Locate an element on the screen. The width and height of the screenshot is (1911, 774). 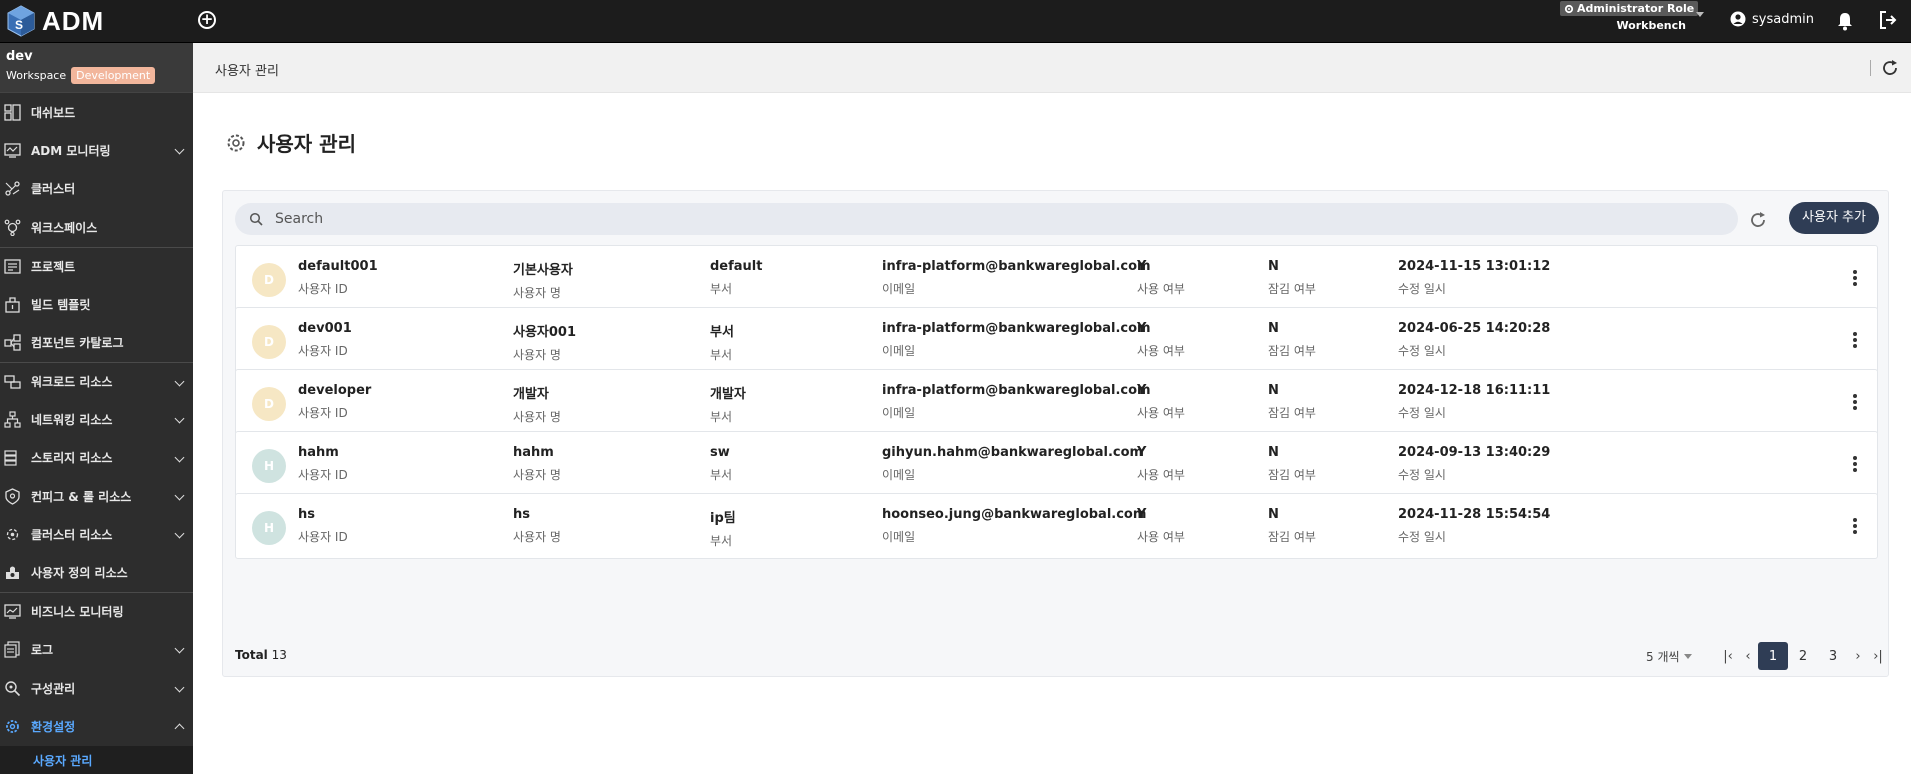
sidebar-item-settings: 환경설정 is located at coordinates (96, 726).